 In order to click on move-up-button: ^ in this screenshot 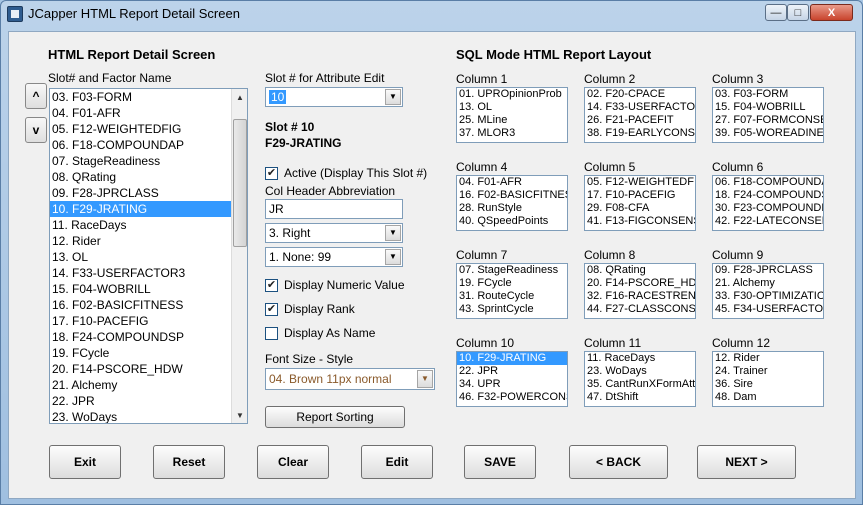, I will do `click(36, 96)`.